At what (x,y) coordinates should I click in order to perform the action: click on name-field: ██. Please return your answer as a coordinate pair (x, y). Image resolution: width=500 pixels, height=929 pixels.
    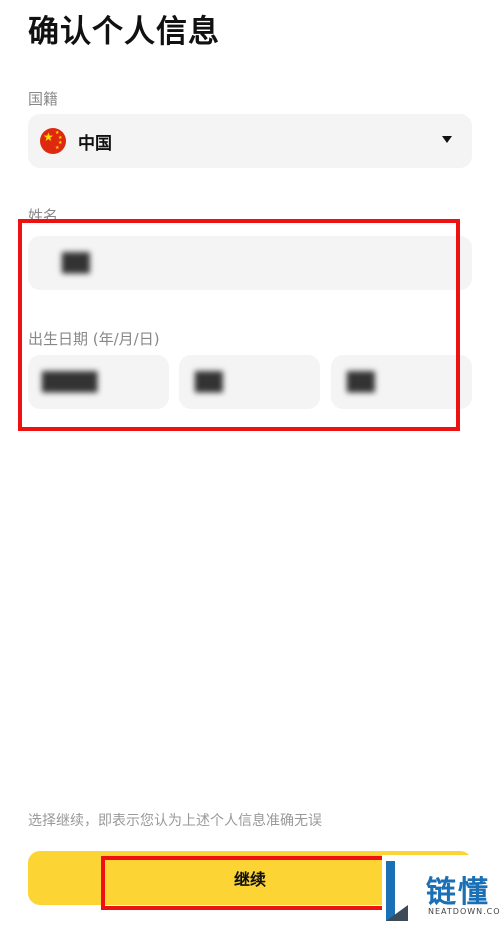
    Looking at the image, I should click on (250, 263).